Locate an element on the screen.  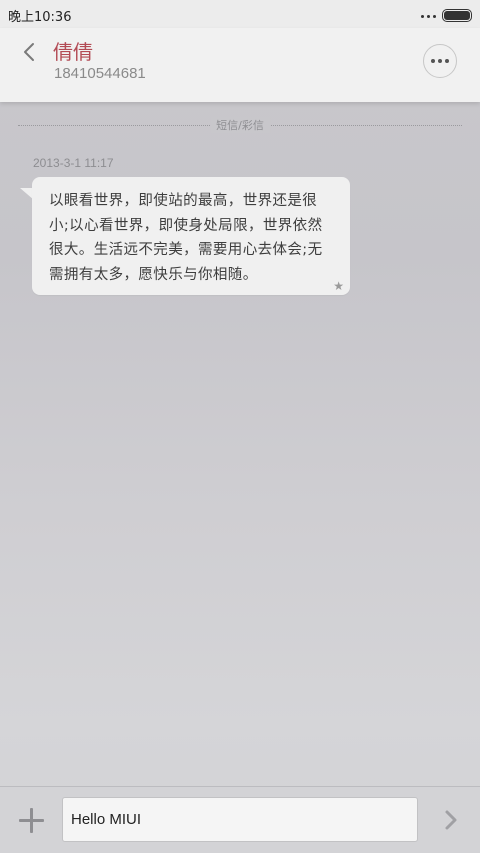
message-input is located at coordinates (240, 819).